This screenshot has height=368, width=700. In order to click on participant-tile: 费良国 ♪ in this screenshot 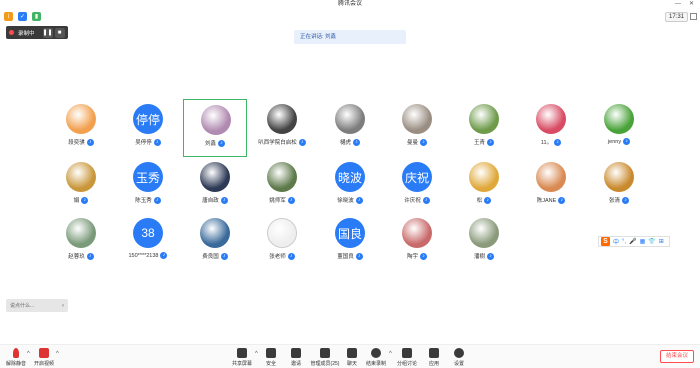, I will do `click(215, 242)`.